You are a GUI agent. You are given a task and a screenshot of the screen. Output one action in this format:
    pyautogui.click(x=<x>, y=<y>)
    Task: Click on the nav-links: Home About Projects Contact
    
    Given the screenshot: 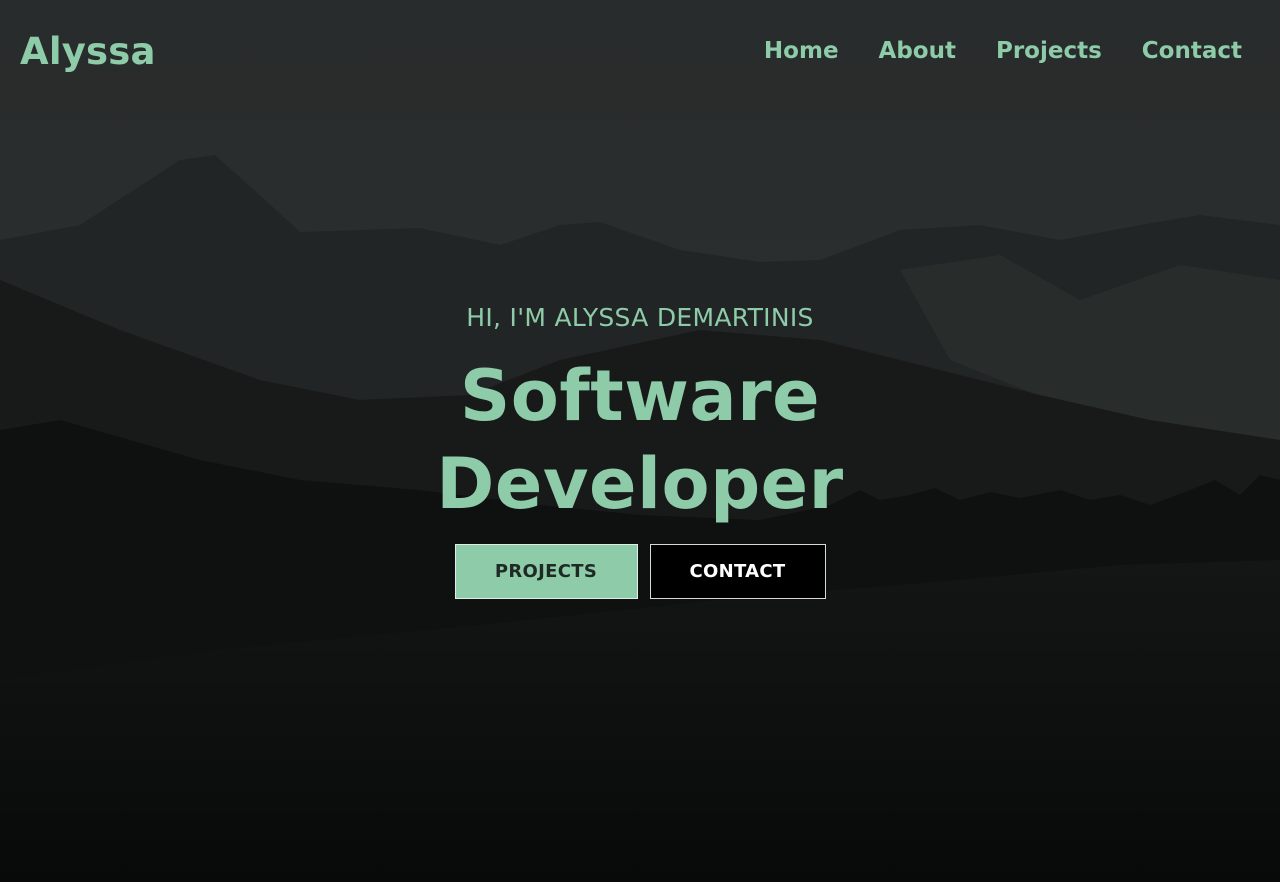 What is the action you would take?
    pyautogui.click(x=1003, y=51)
    